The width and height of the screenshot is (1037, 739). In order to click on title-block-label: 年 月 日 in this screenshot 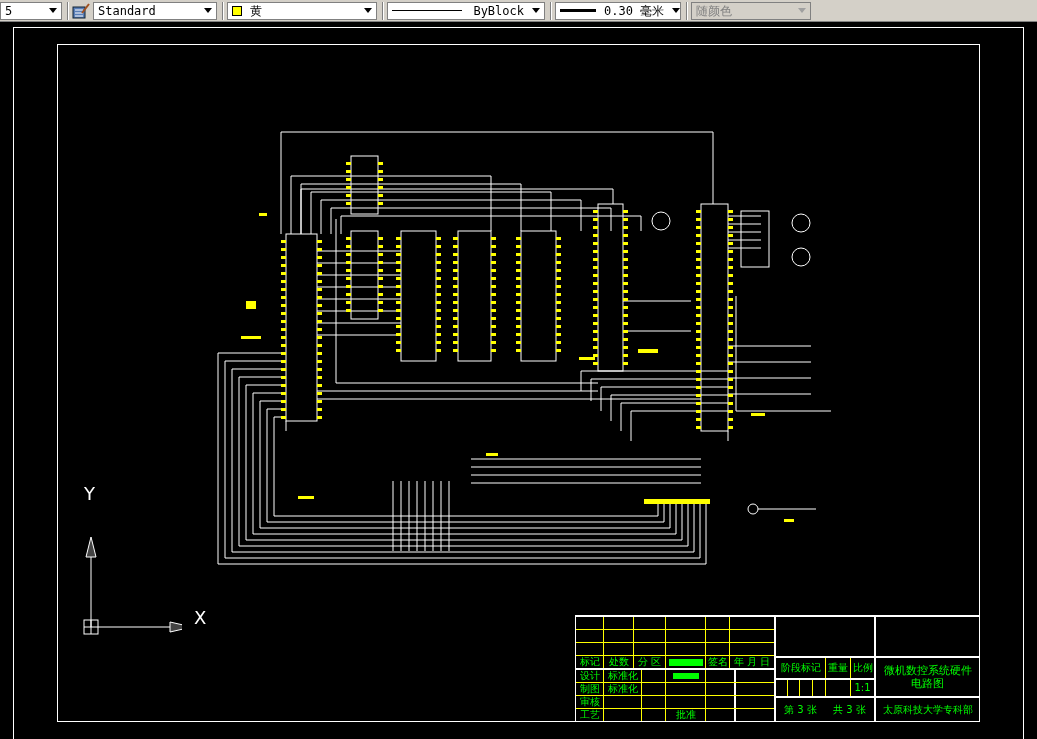, I will do `click(752, 662)`.